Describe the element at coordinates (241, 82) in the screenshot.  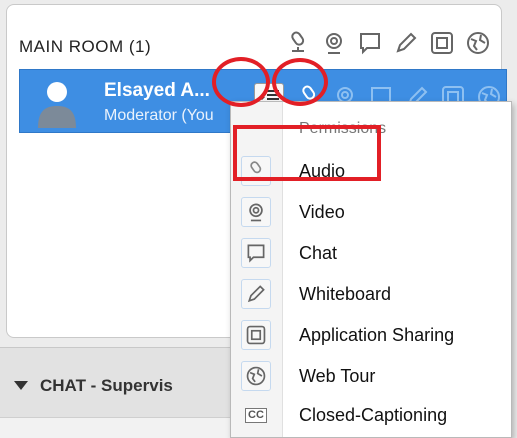
I see `annotation-circle-menu-button` at that location.